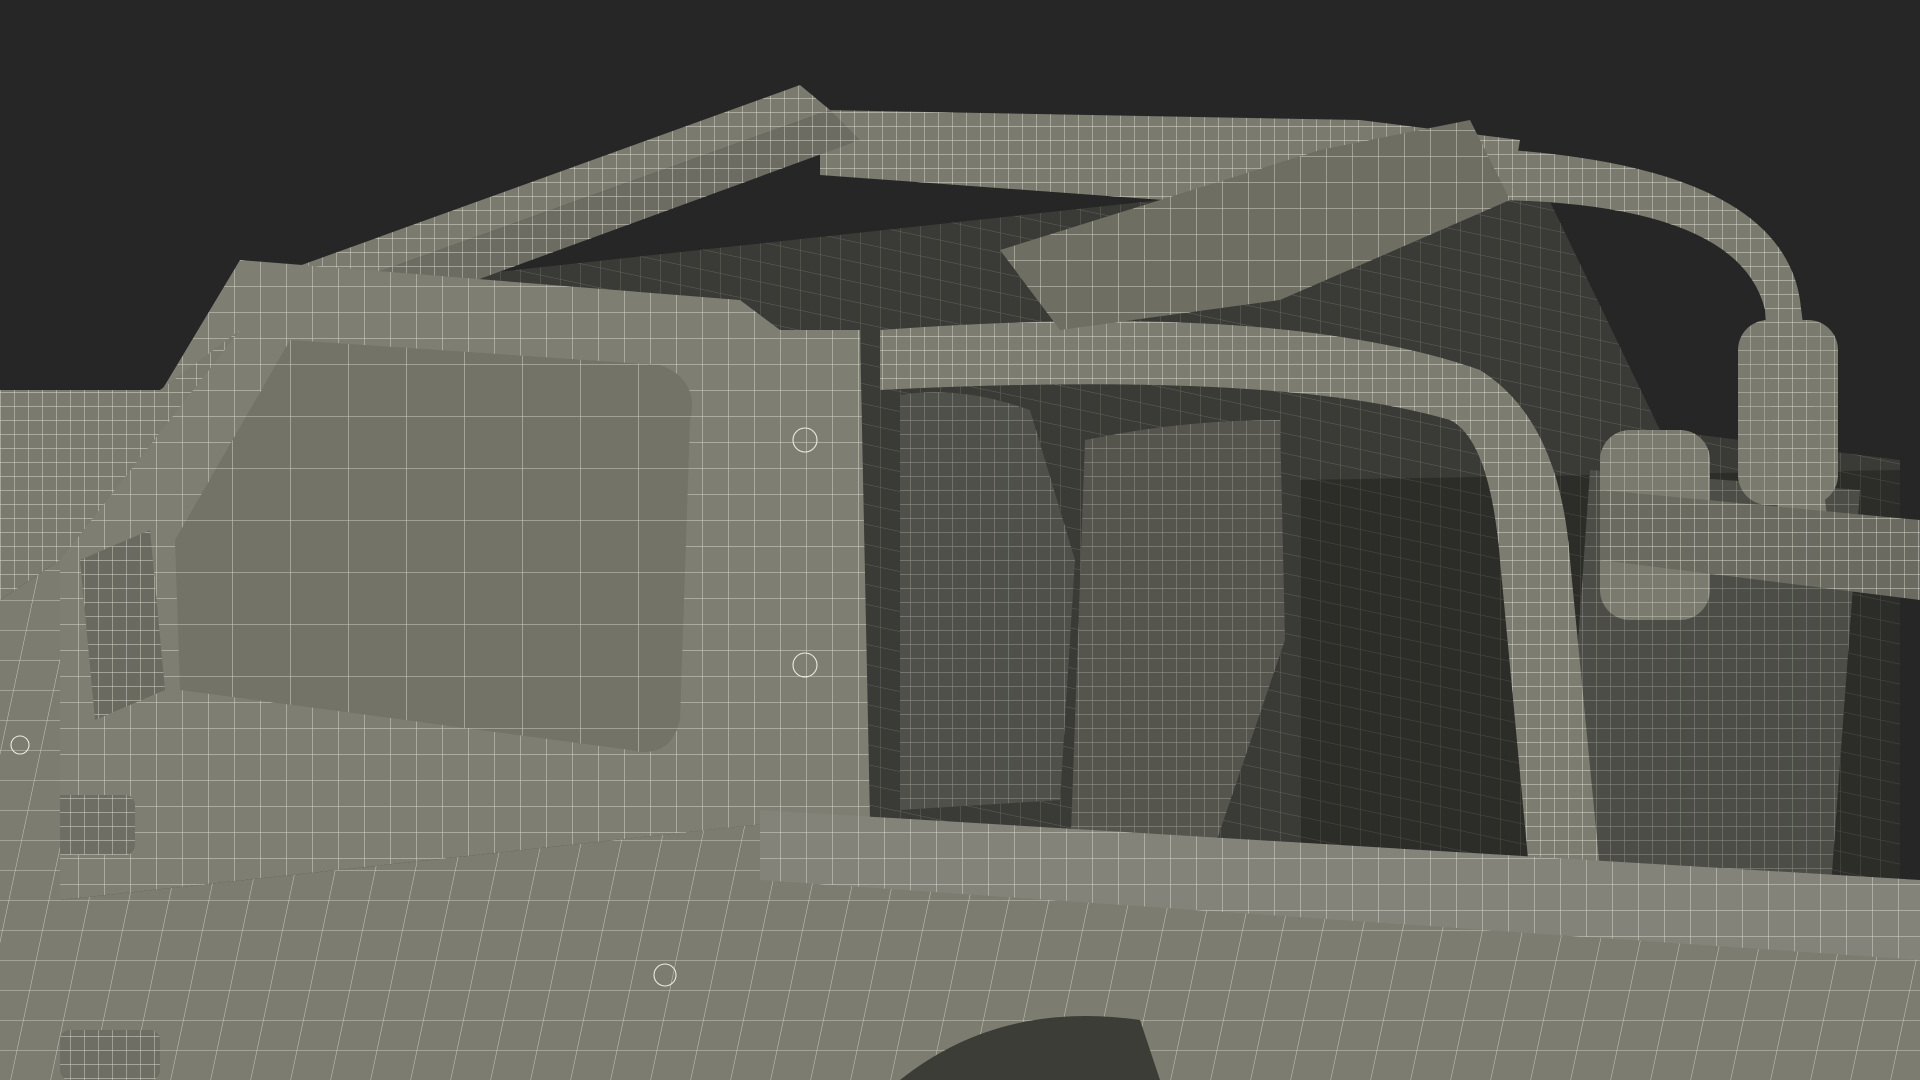  Describe the element at coordinates (110, 1055) in the screenshot. I see `lower-hinge-mesh` at that location.